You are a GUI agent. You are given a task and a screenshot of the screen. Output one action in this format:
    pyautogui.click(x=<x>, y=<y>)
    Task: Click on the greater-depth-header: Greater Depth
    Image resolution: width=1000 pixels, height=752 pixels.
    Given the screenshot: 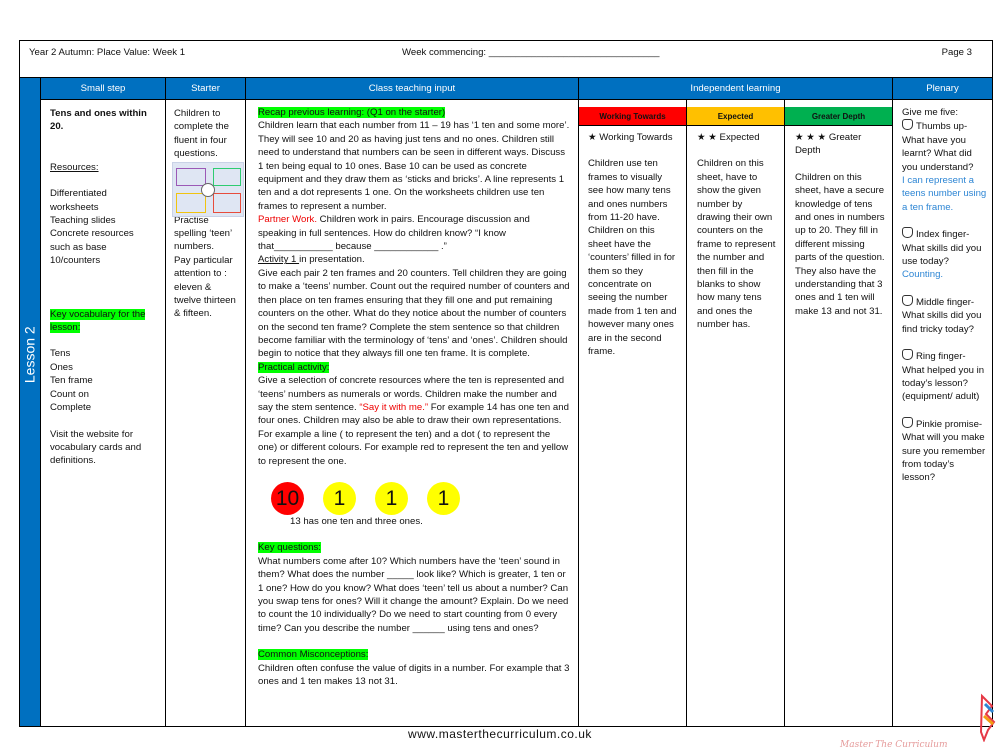 What is the action you would take?
    pyautogui.click(x=838, y=116)
    